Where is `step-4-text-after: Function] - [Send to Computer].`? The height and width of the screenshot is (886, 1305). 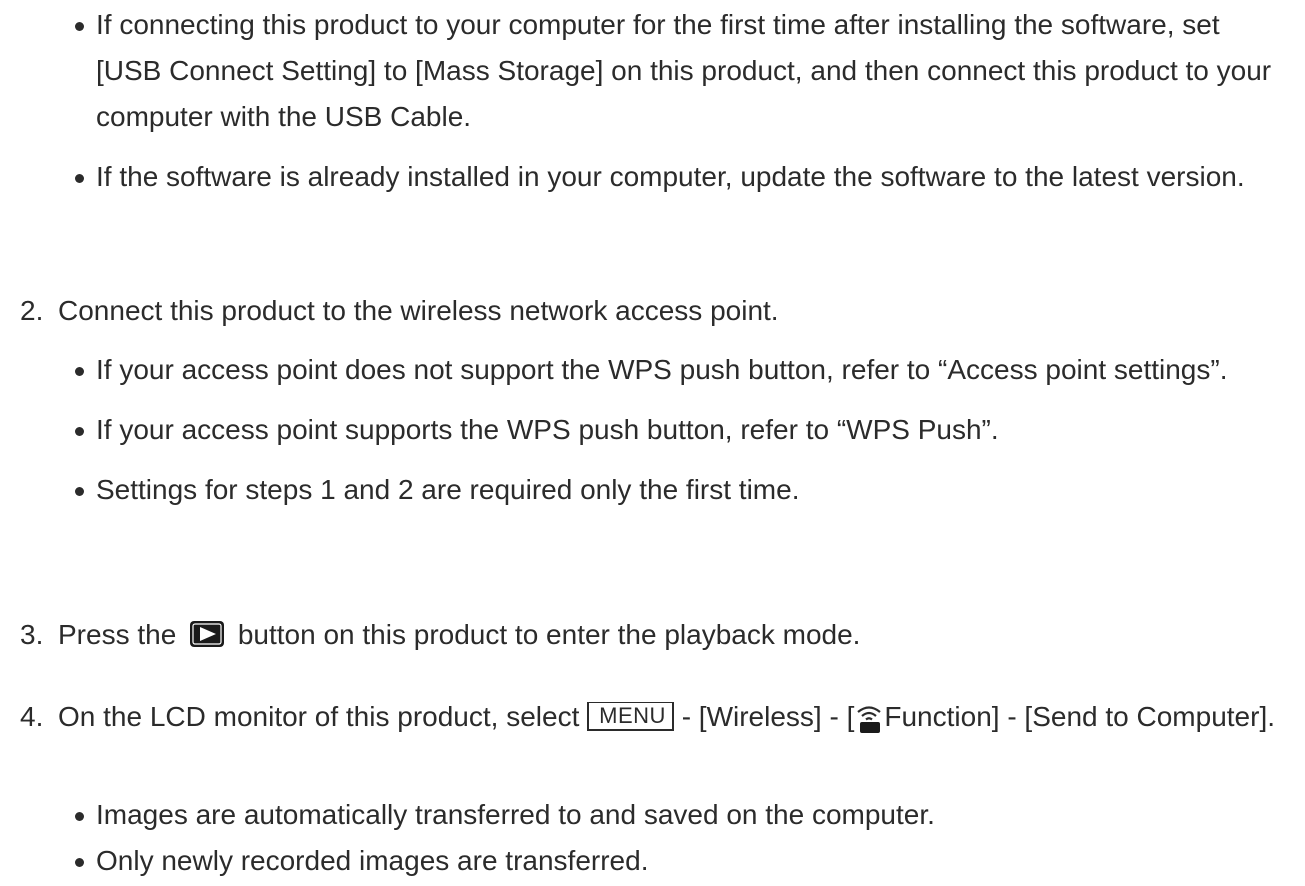 step-4-text-after: Function] - [Send to Computer]. is located at coordinates (1080, 716).